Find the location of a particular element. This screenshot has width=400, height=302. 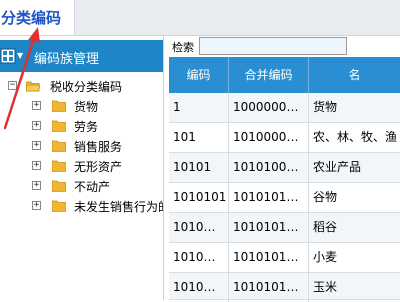

dropdown-caret-icon: ▼ is located at coordinates (20, 55).